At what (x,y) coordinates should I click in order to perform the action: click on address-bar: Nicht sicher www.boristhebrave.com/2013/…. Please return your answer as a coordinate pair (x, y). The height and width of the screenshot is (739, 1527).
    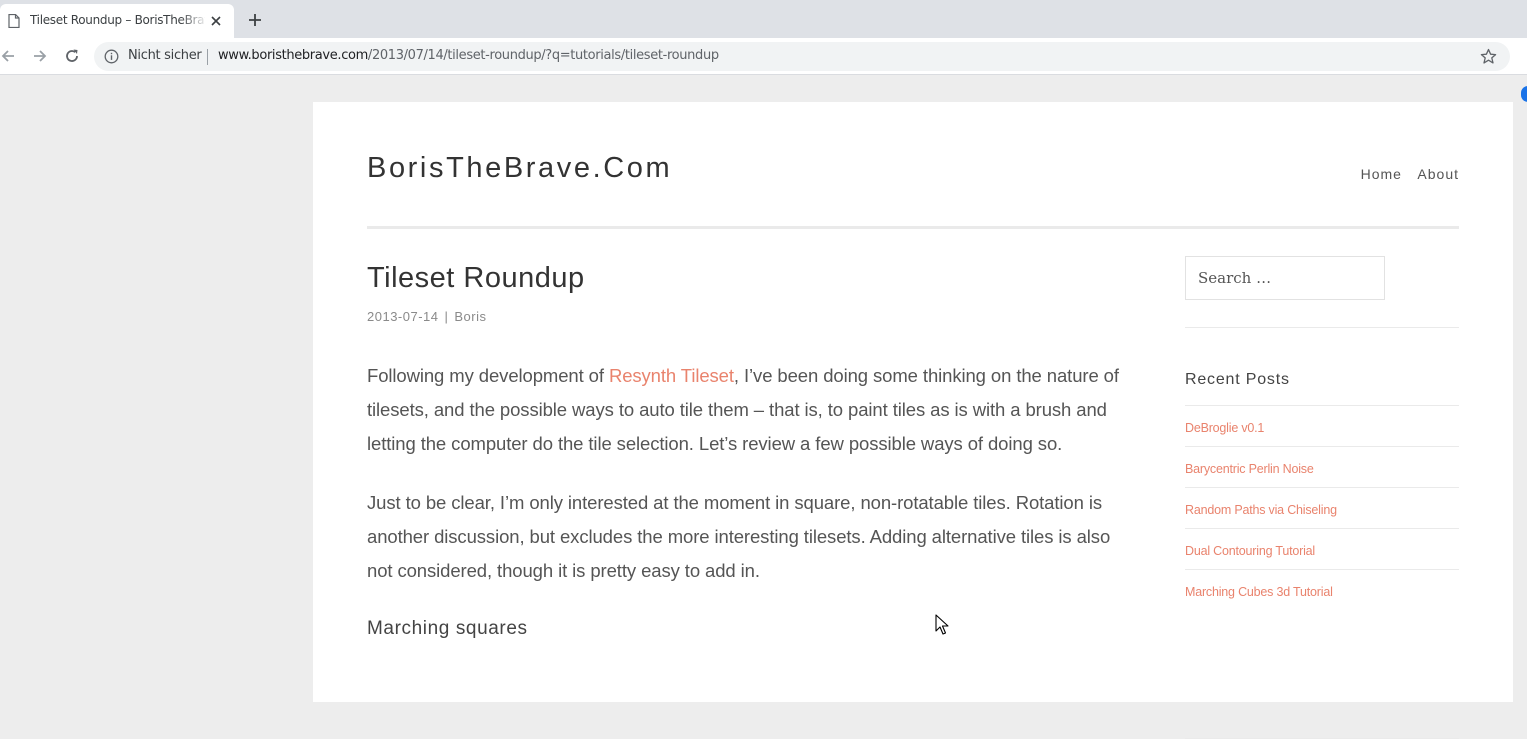
    Looking at the image, I should click on (802, 56).